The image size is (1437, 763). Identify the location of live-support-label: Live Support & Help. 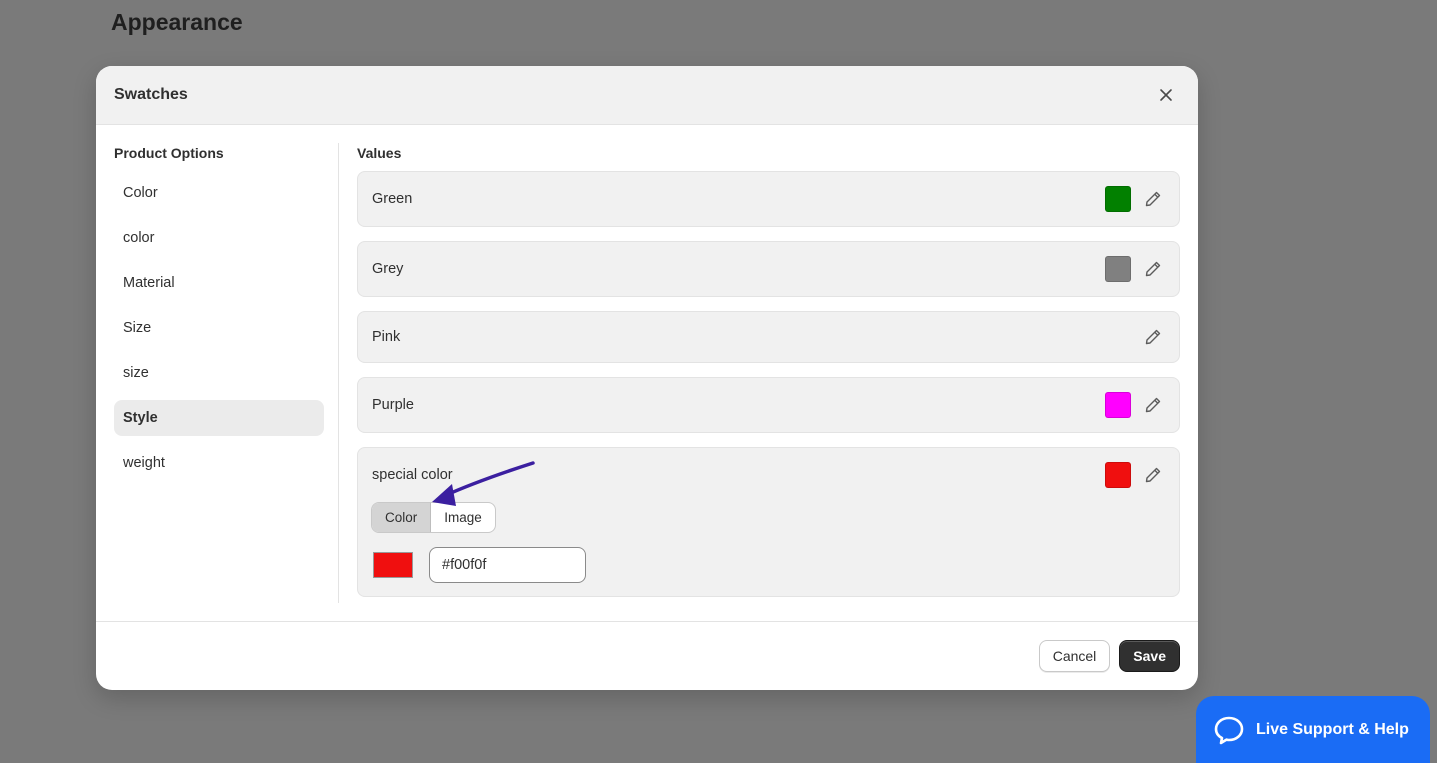
(1332, 729).